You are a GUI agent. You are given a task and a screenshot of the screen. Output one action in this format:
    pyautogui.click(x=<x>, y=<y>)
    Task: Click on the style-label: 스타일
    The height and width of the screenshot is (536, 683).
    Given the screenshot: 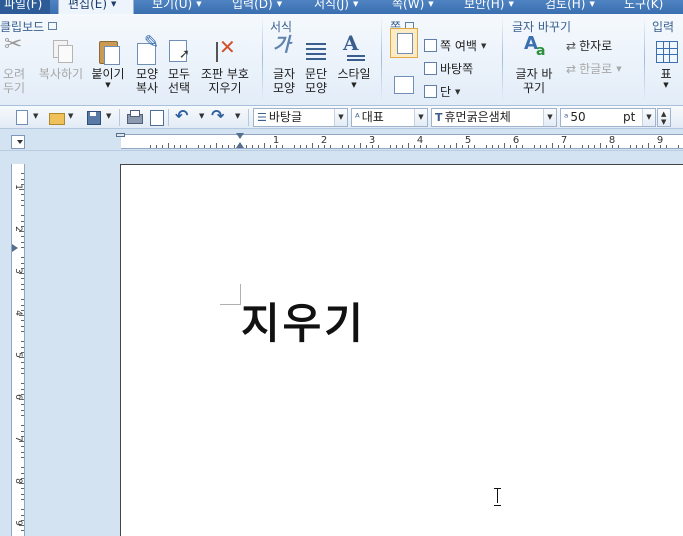 What is the action you would take?
    pyautogui.click(x=354, y=74)
    